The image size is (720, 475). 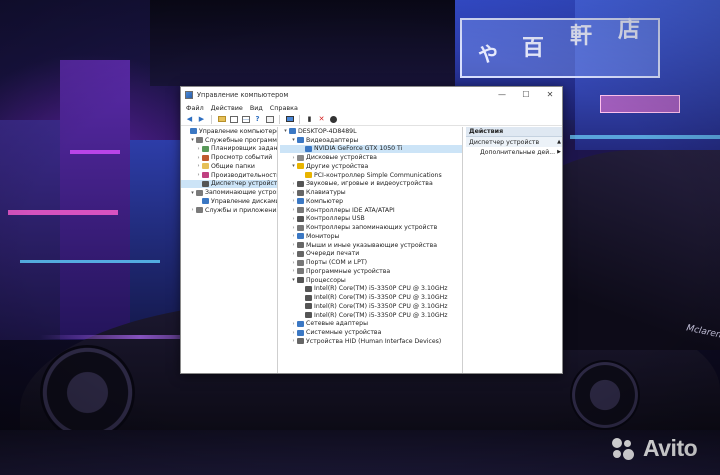 I want to click on device-tree-label: Мониторы, so click(x=323, y=236).